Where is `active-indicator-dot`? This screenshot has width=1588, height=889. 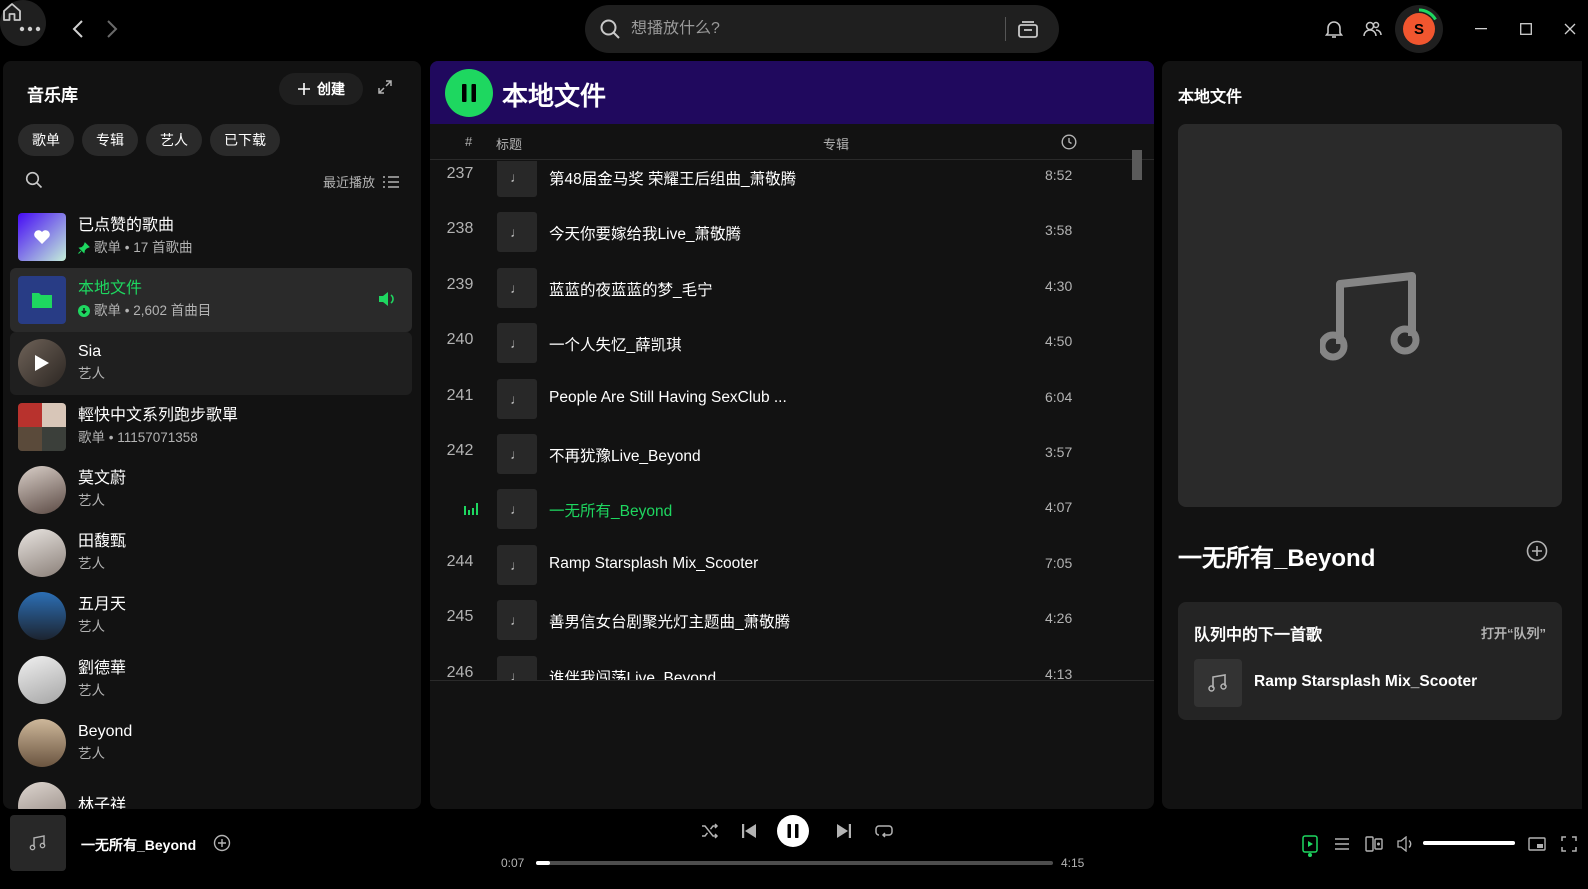 active-indicator-dot is located at coordinates (1310, 855).